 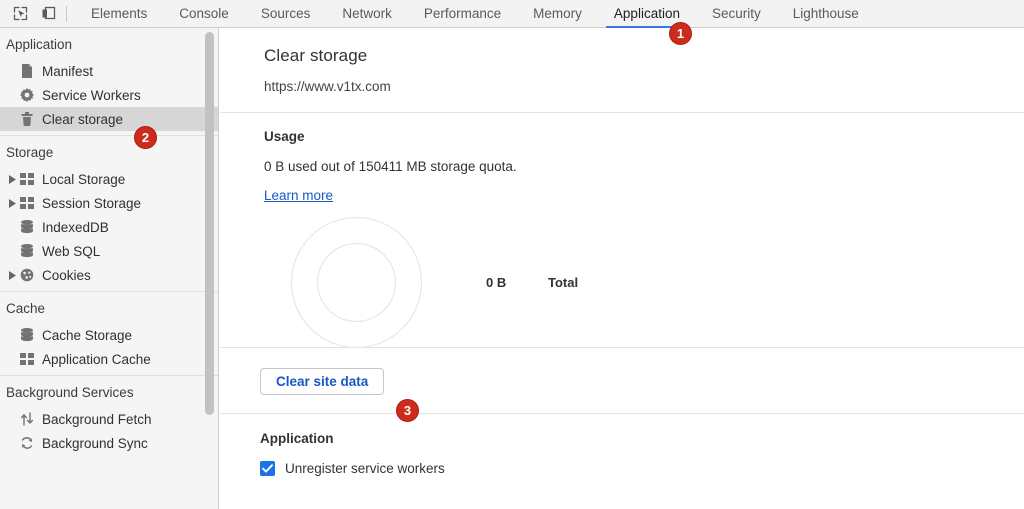 What do you see at coordinates (70, 392) in the screenshot?
I see `sidebar-section-title-background-services: Background Services` at bounding box center [70, 392].